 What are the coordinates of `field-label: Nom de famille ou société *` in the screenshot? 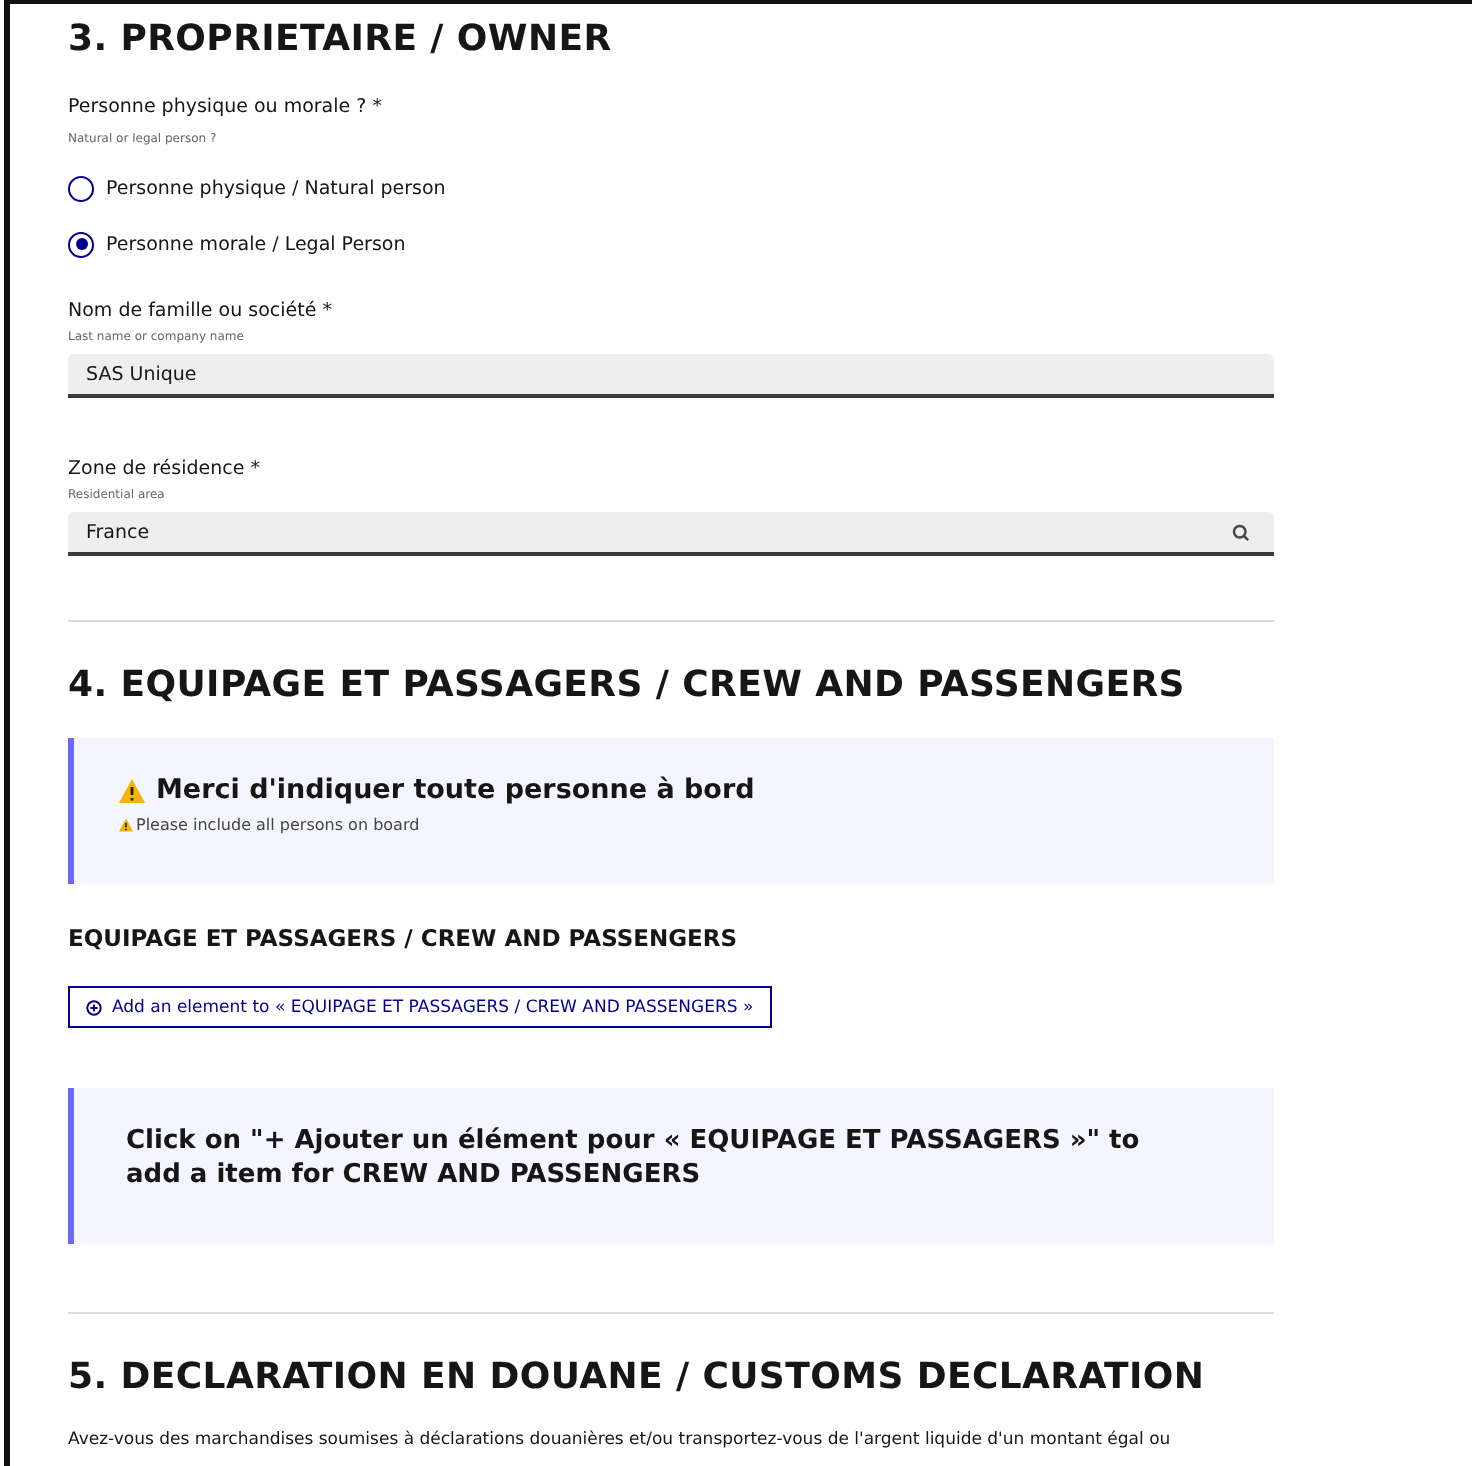 It's located at (201, 312).